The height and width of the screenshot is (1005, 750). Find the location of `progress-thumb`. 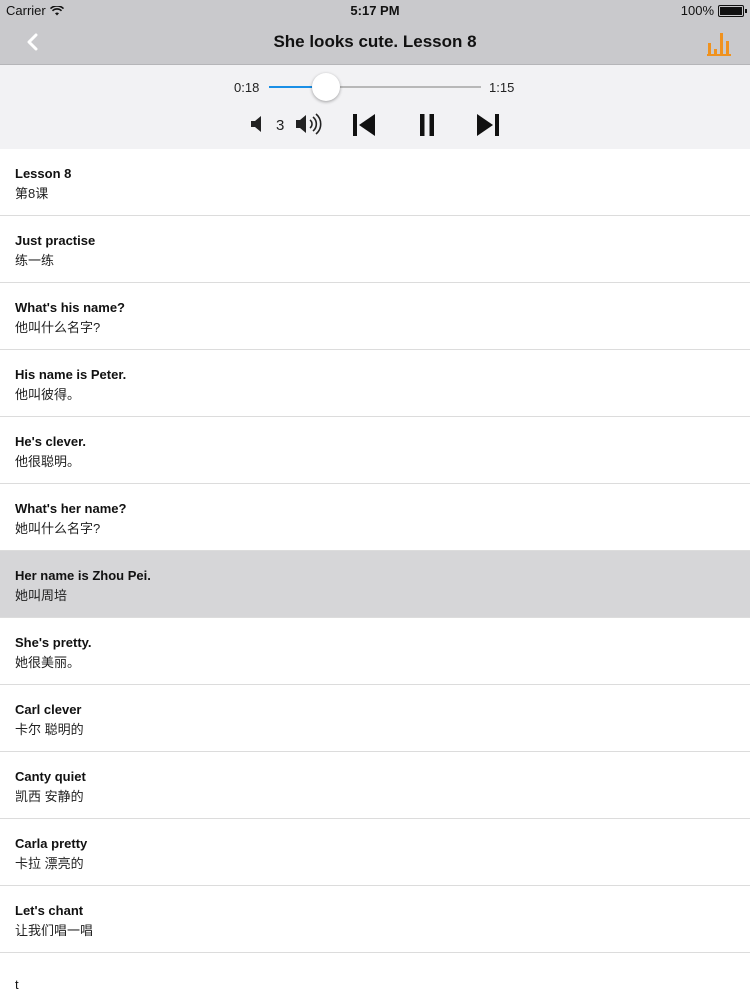

progress-thumb is located at coordinates (326, 87).